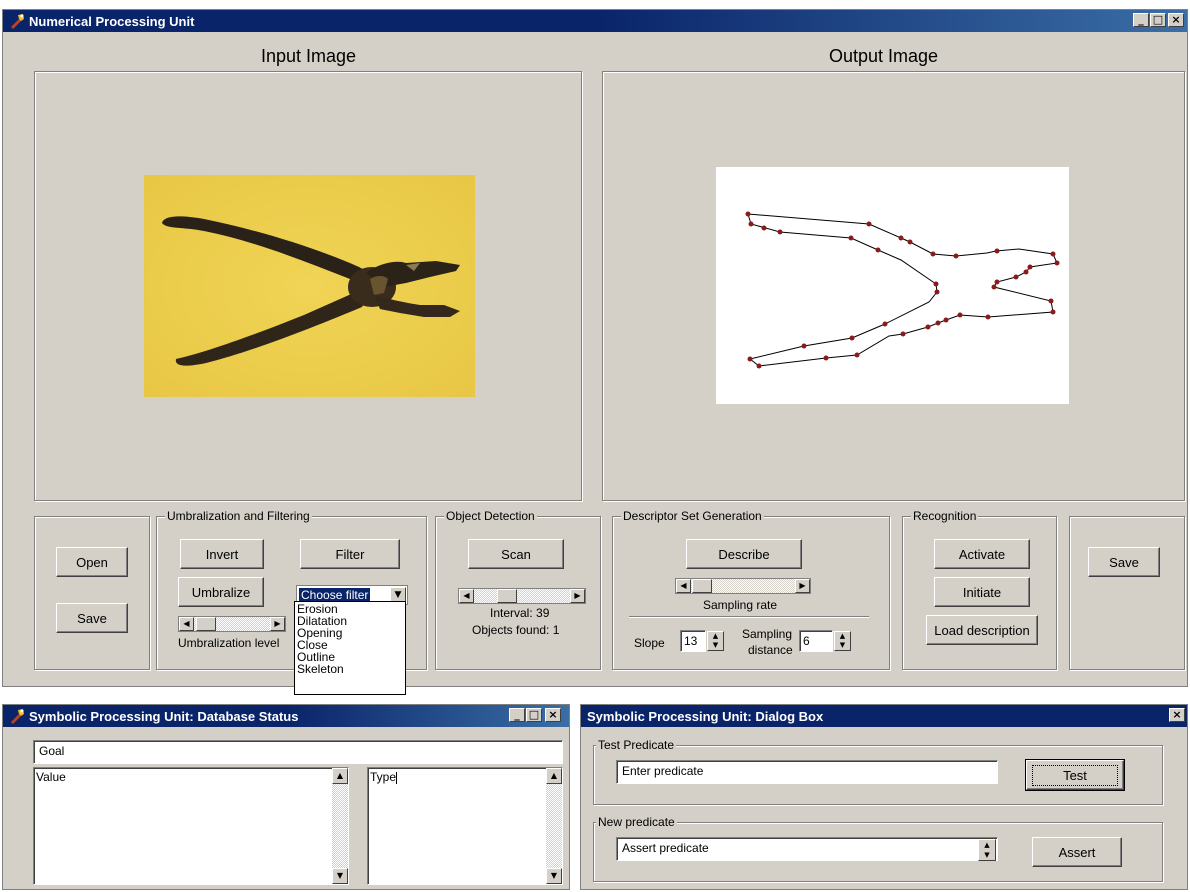  I want to click on text-cursor, so click(397, 777).